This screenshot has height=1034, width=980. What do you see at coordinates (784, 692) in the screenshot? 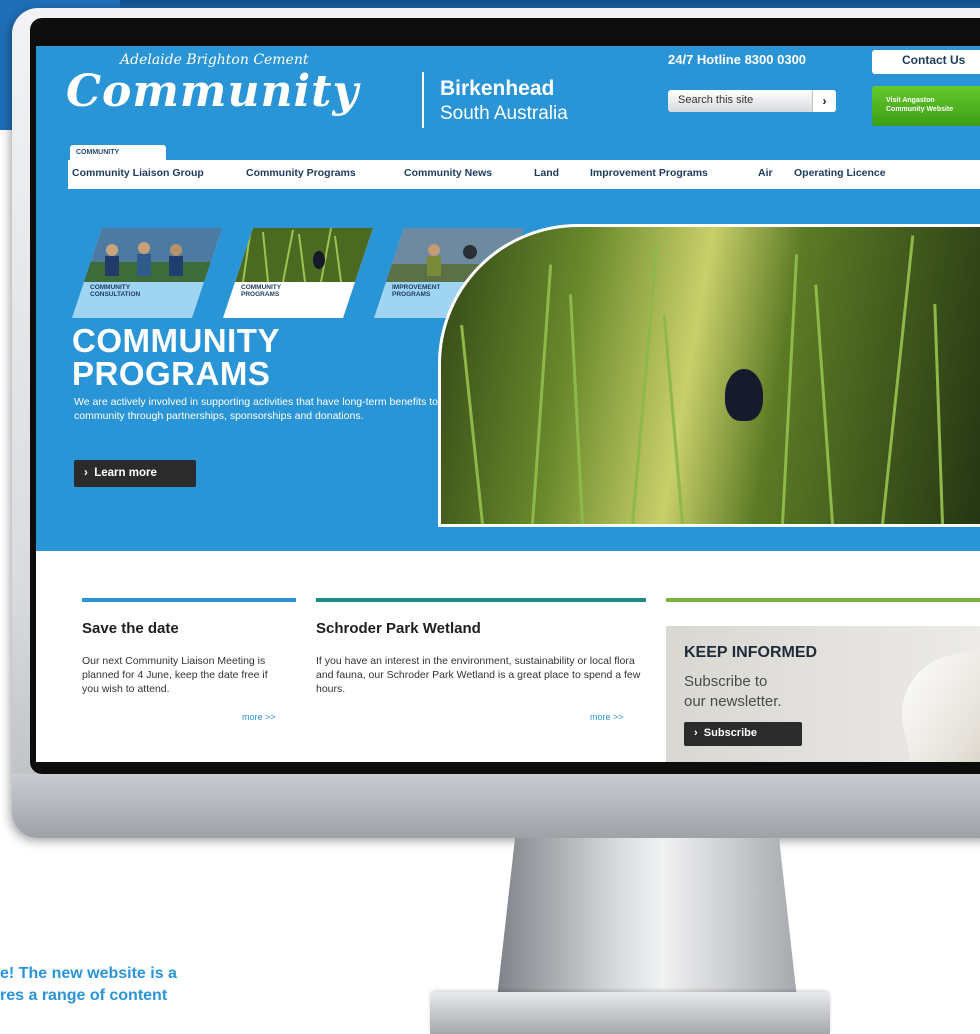
I see `keep-informed-subtitle: Subscribe to our newsletter.` at bounding box center [784, 692].